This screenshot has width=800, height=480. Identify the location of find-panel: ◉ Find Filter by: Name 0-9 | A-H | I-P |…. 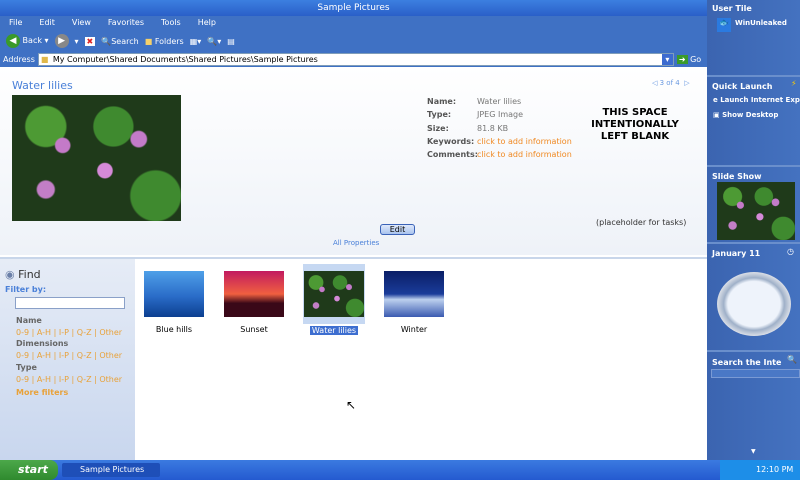
(67, 360).